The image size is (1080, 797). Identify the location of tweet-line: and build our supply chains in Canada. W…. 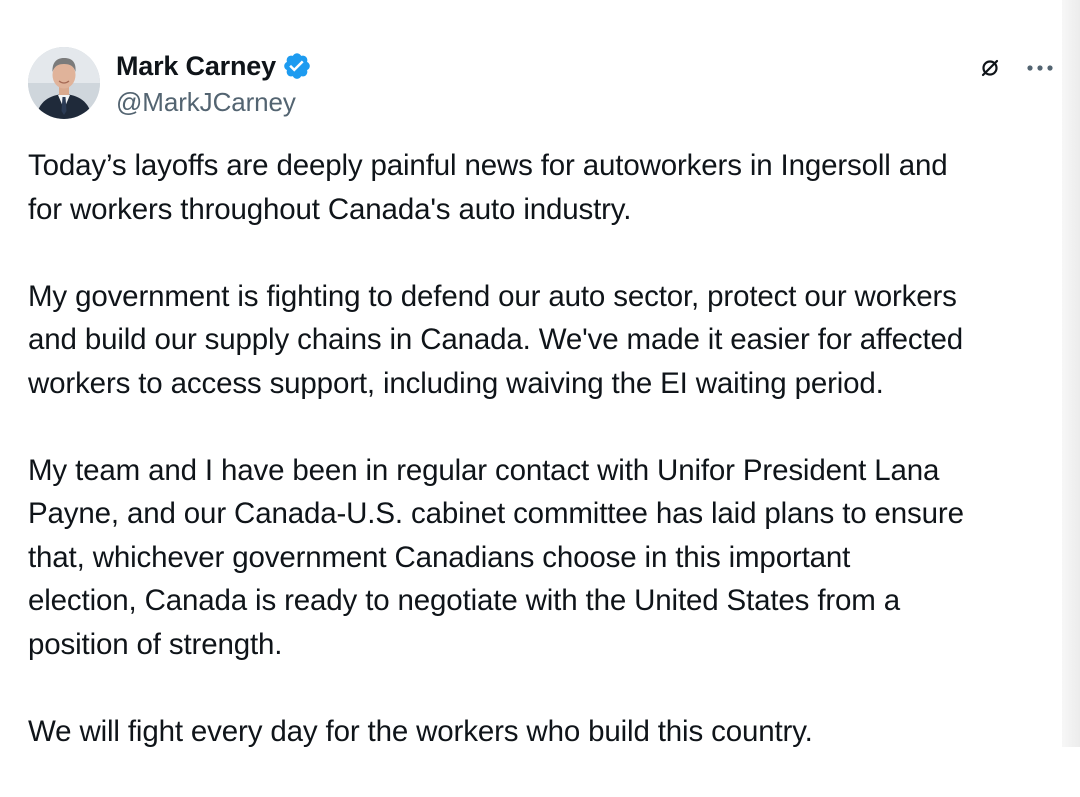
(496, 339).